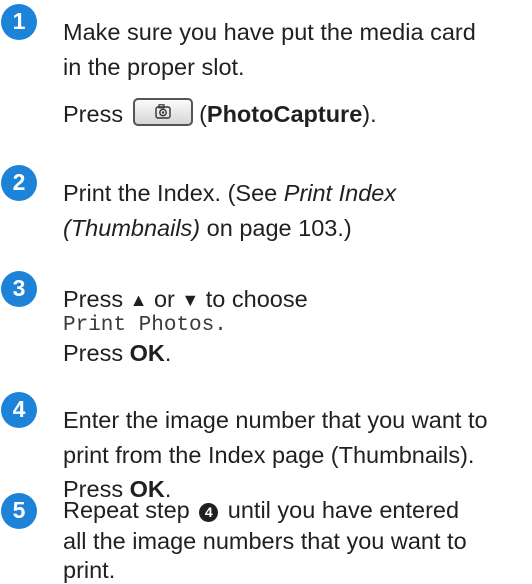  What do you see at coordinates (96, 299) in the screenshot?
I see `step-text: Press` at bounding box center [96, 299].